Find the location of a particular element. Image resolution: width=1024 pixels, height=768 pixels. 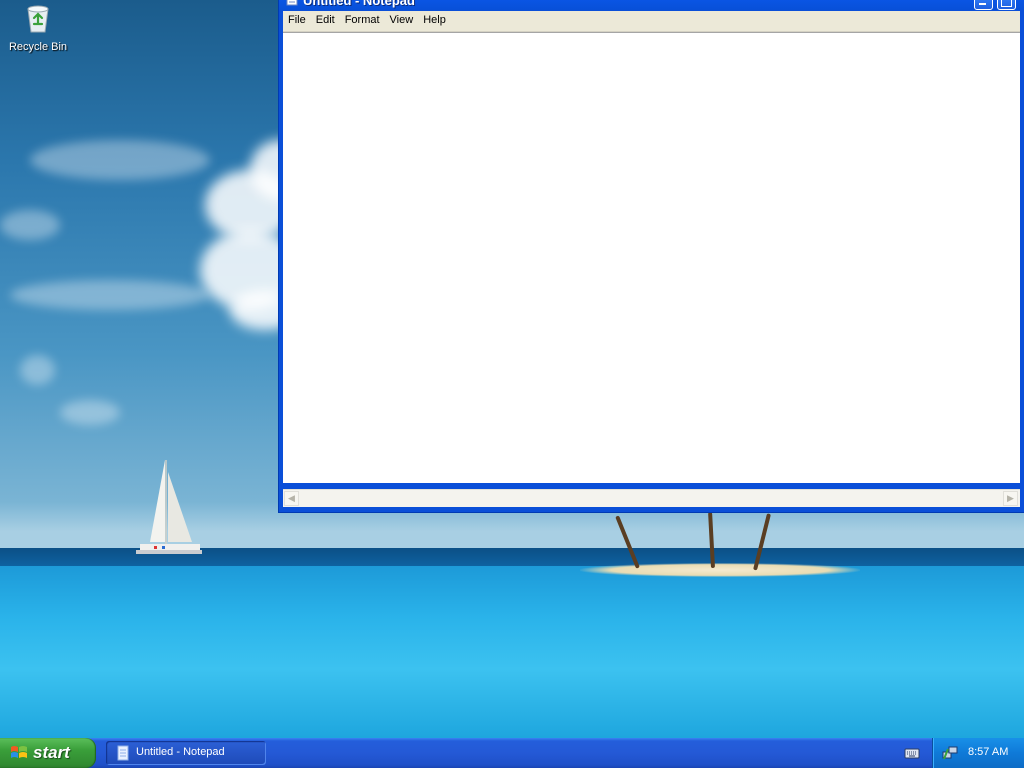

maximize-icon is located at coordinates (1006, 3).